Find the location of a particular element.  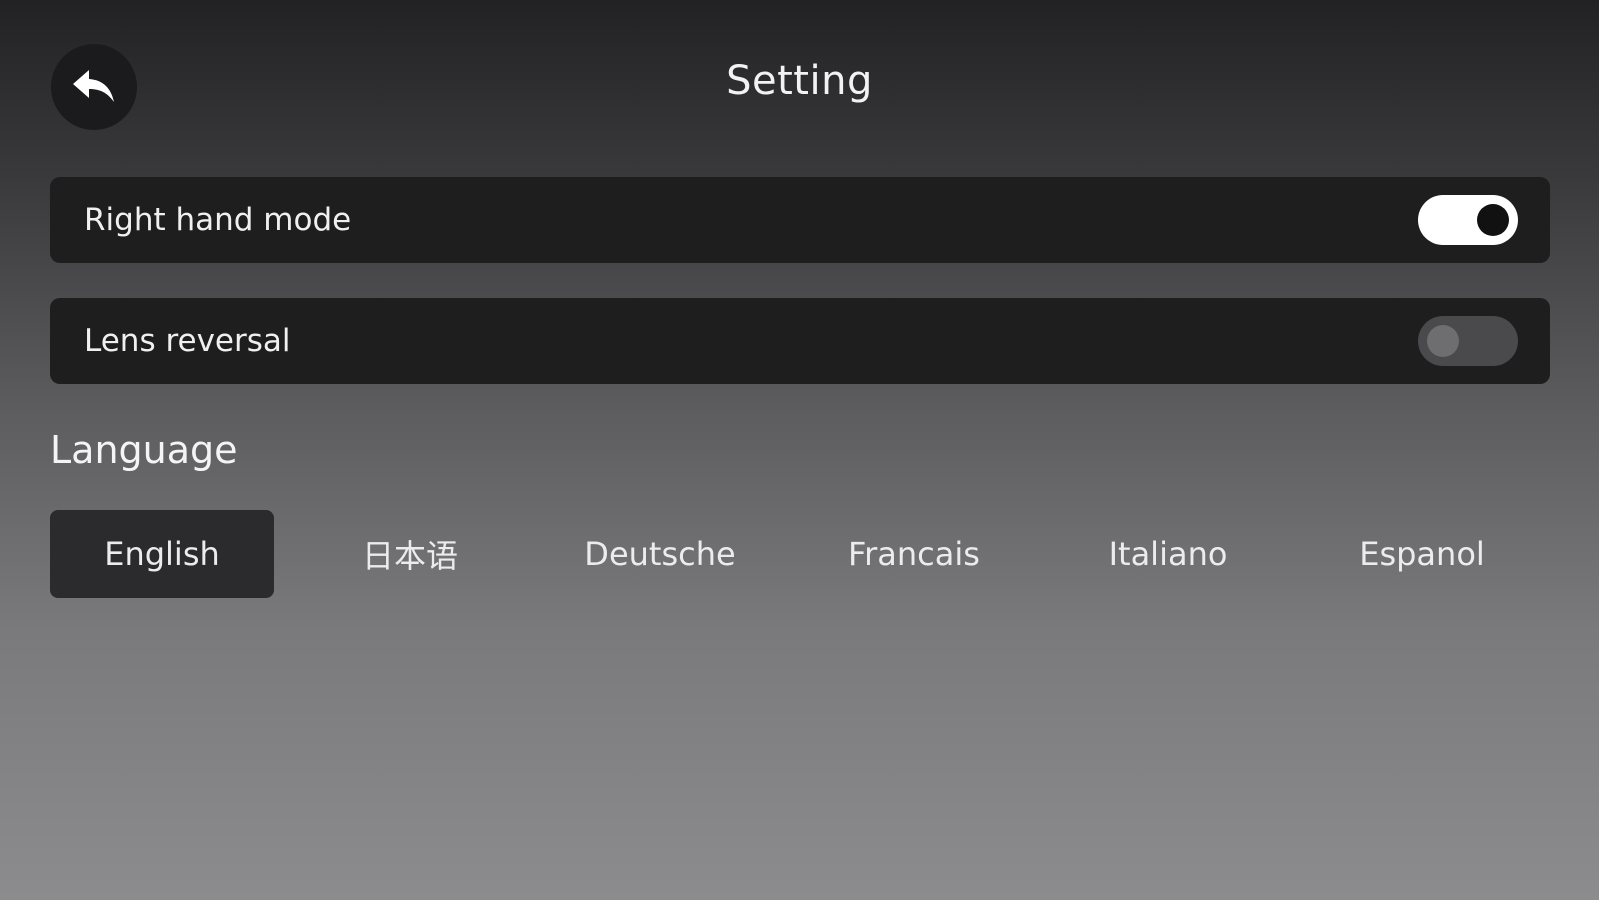

lens-reversal-label: Lens reversal is located at coordinates (187, 341).